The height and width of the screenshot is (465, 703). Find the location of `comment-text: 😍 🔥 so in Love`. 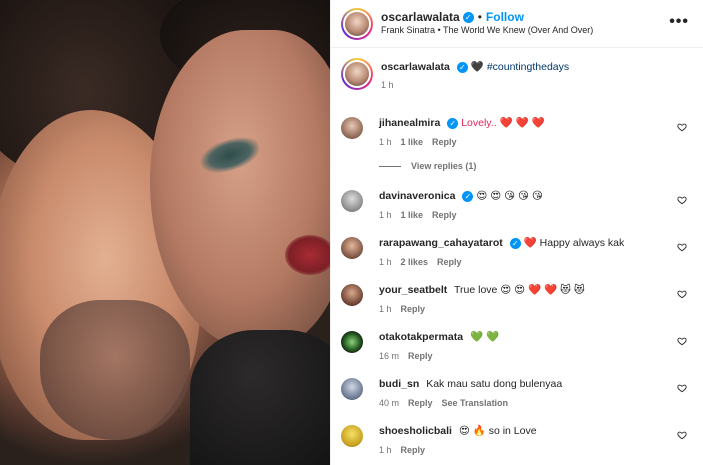

comment-text: 😍 🔥 so in Love is located at coordinates (497, 431).